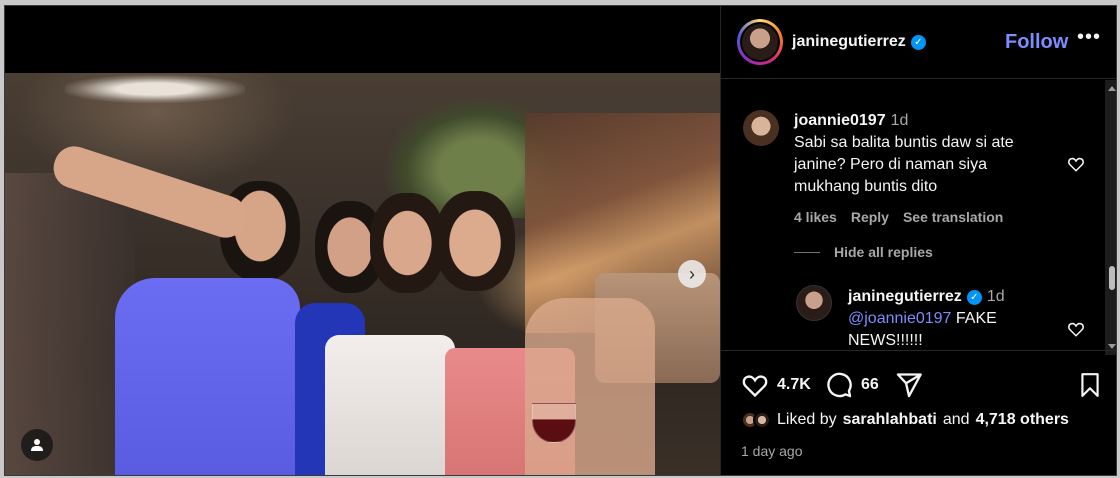 Image resolution: width=1120 pixels, height=478 pixels. What do you see at coordinates (807, 252) in the screenshot?
I see `divider-line` at bounding box center [807, 252].